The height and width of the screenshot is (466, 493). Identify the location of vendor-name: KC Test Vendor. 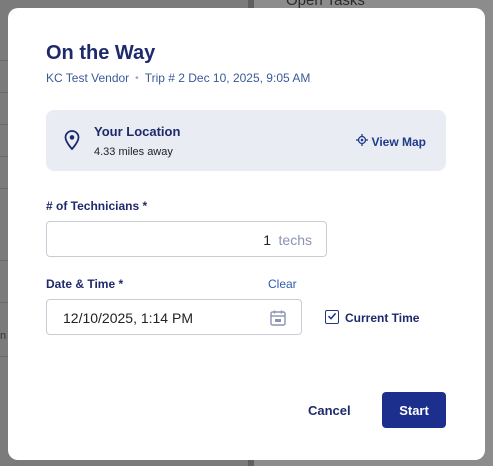
(88, 78).